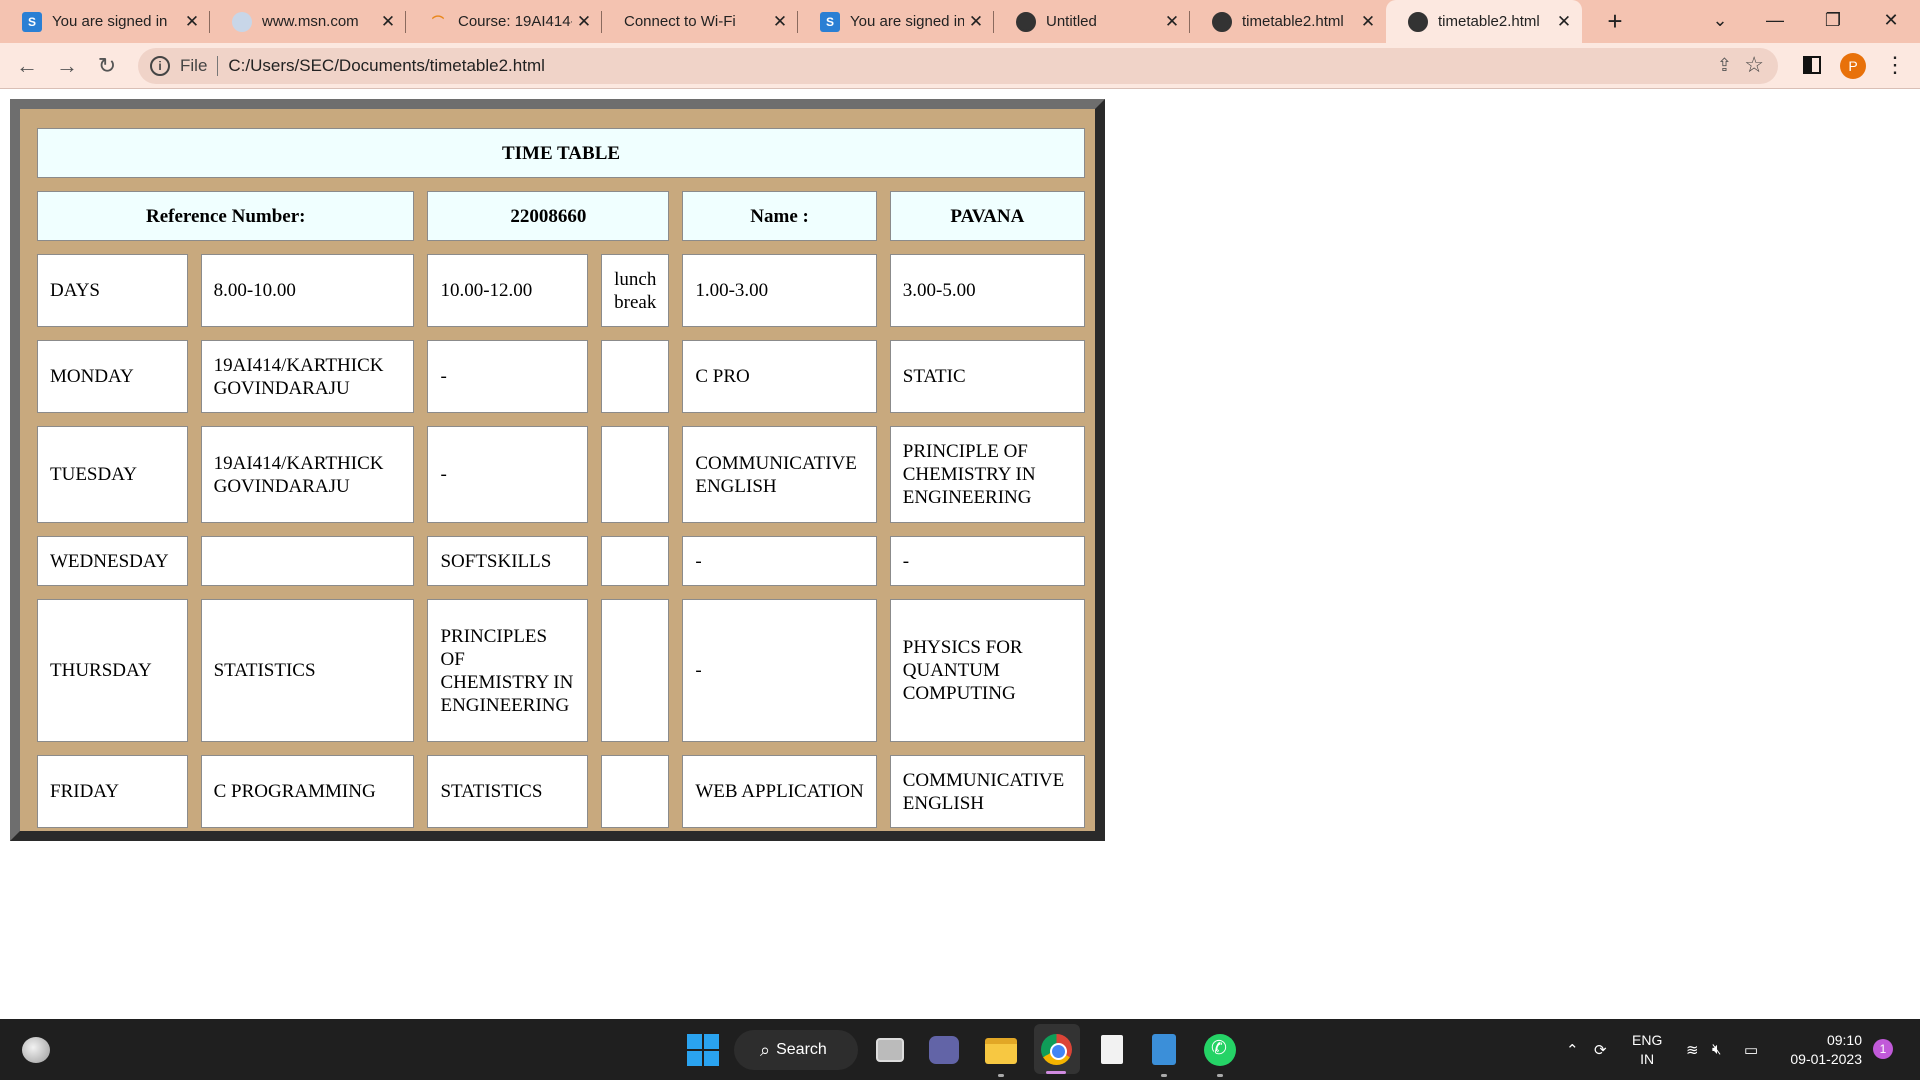 This screenshot has width=1920, height=1080. What do you see at coordinates (1724, 65) in the screenshot?
I see `share-icon: ⇪` at bounding box center [1724, 65].